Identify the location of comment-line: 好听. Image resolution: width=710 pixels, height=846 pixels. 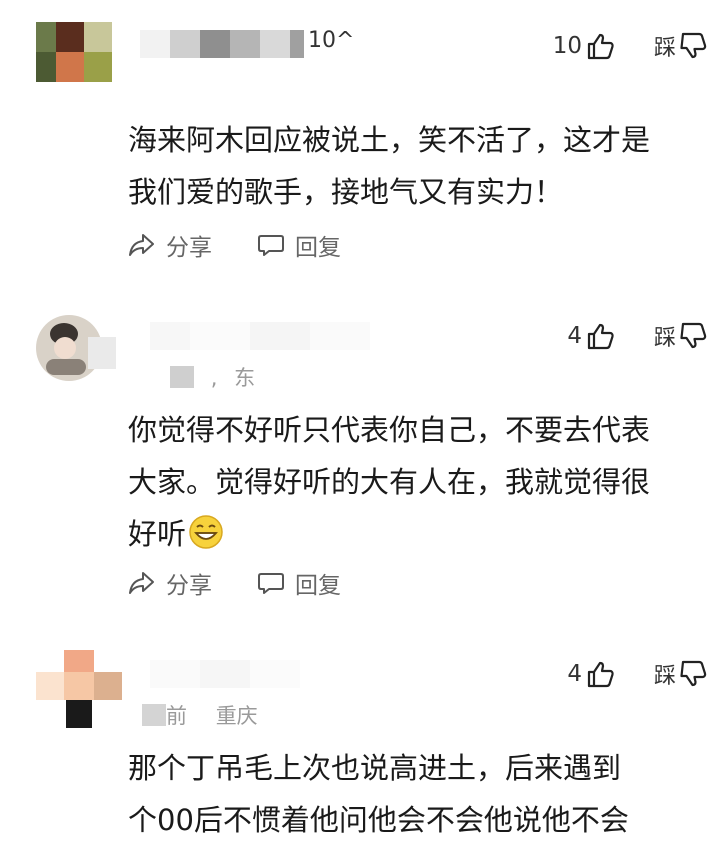
(157, 534).